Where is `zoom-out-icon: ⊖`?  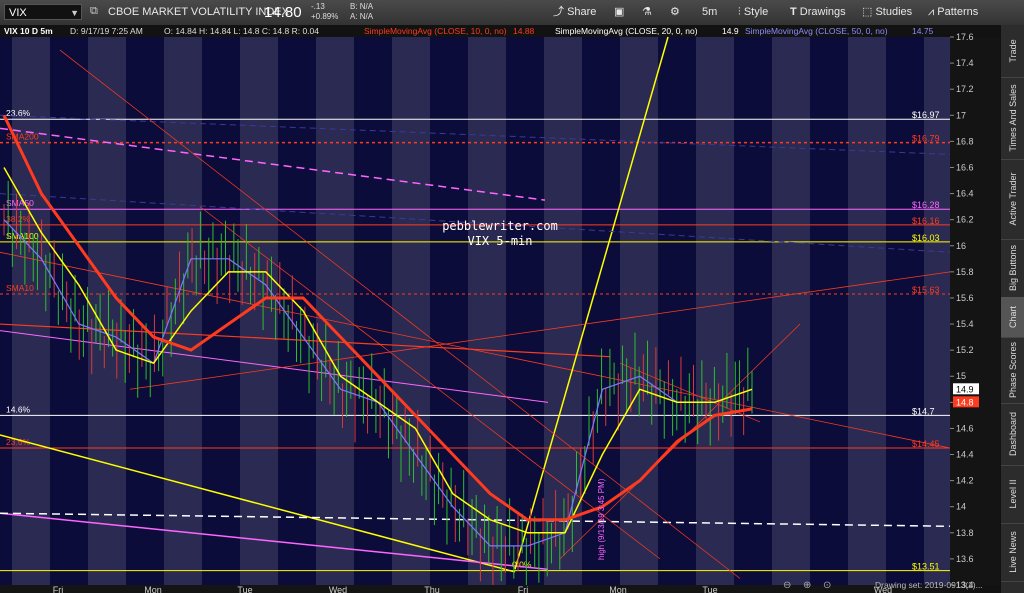 zoom-out-icon: ⊖ is located at coordinates (787, 585).